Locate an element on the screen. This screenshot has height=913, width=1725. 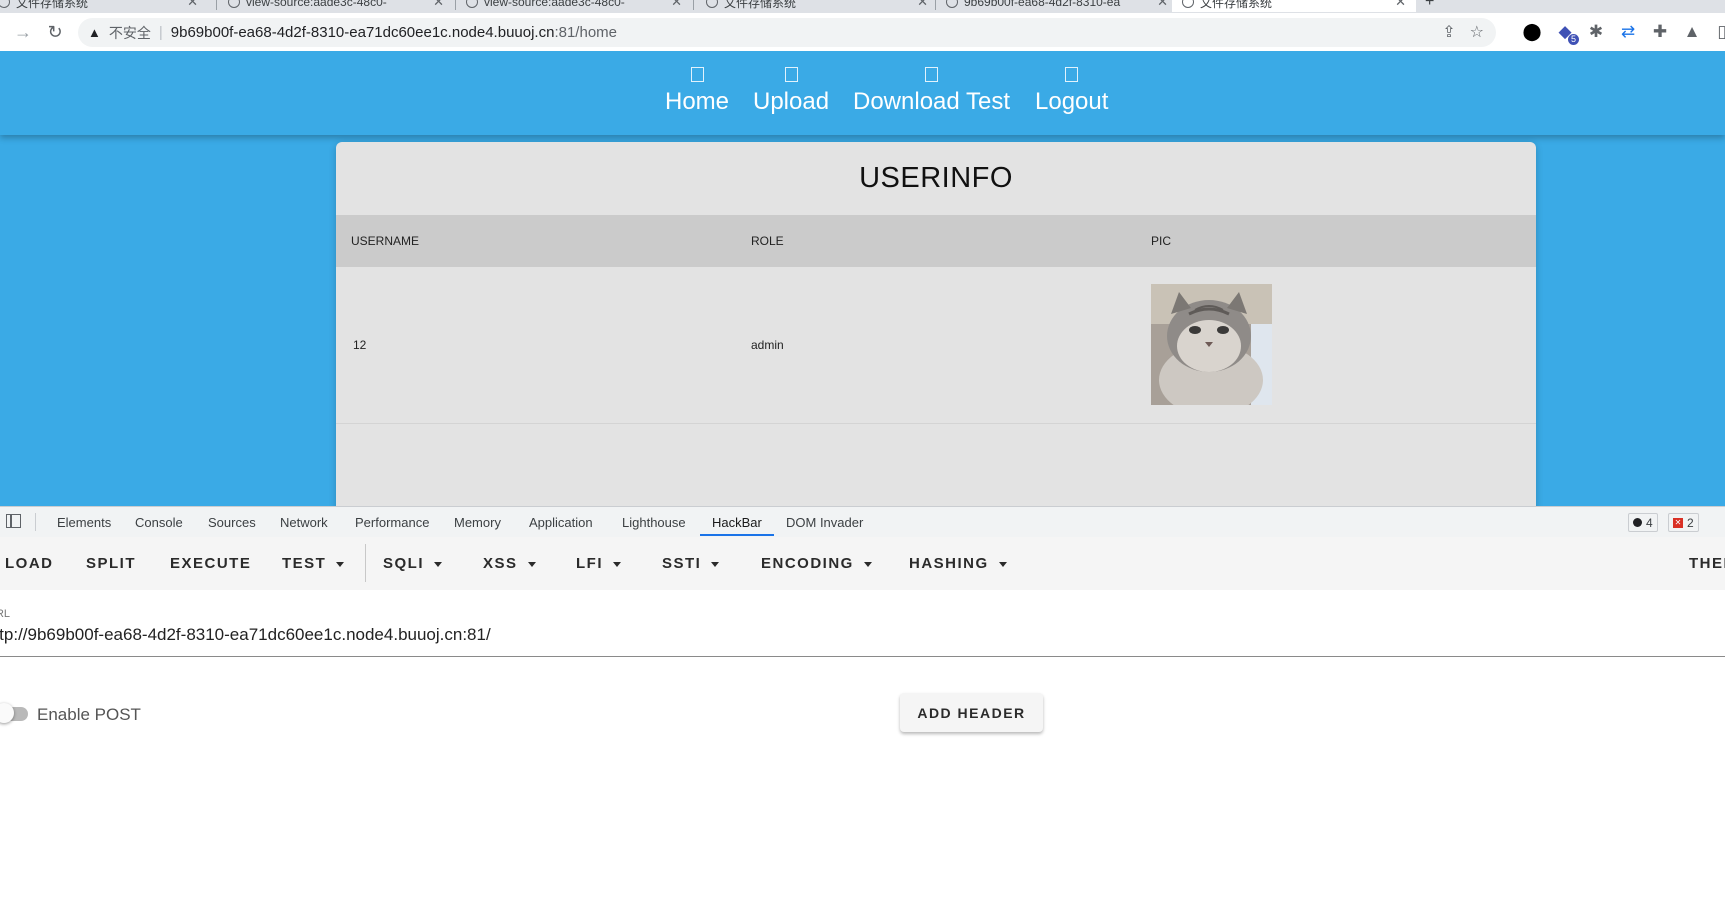
tab-console: Console is located at coordinates (159, 522).